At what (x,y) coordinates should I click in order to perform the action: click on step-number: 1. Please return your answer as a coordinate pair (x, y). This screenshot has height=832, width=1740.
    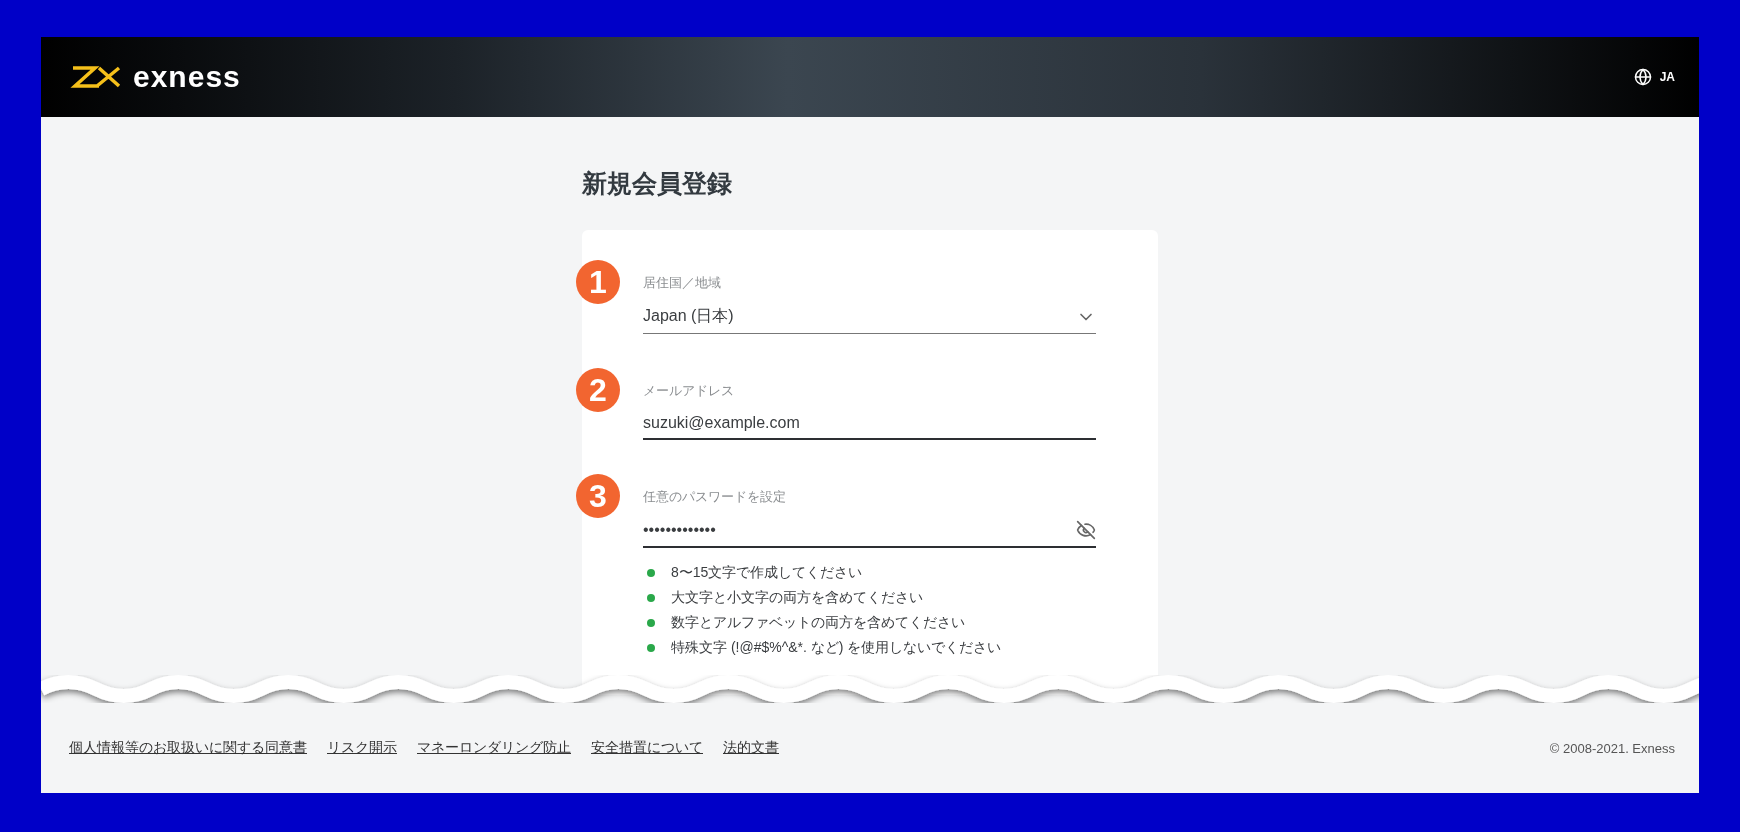
    Looking at the image, I should click on (598, 282).